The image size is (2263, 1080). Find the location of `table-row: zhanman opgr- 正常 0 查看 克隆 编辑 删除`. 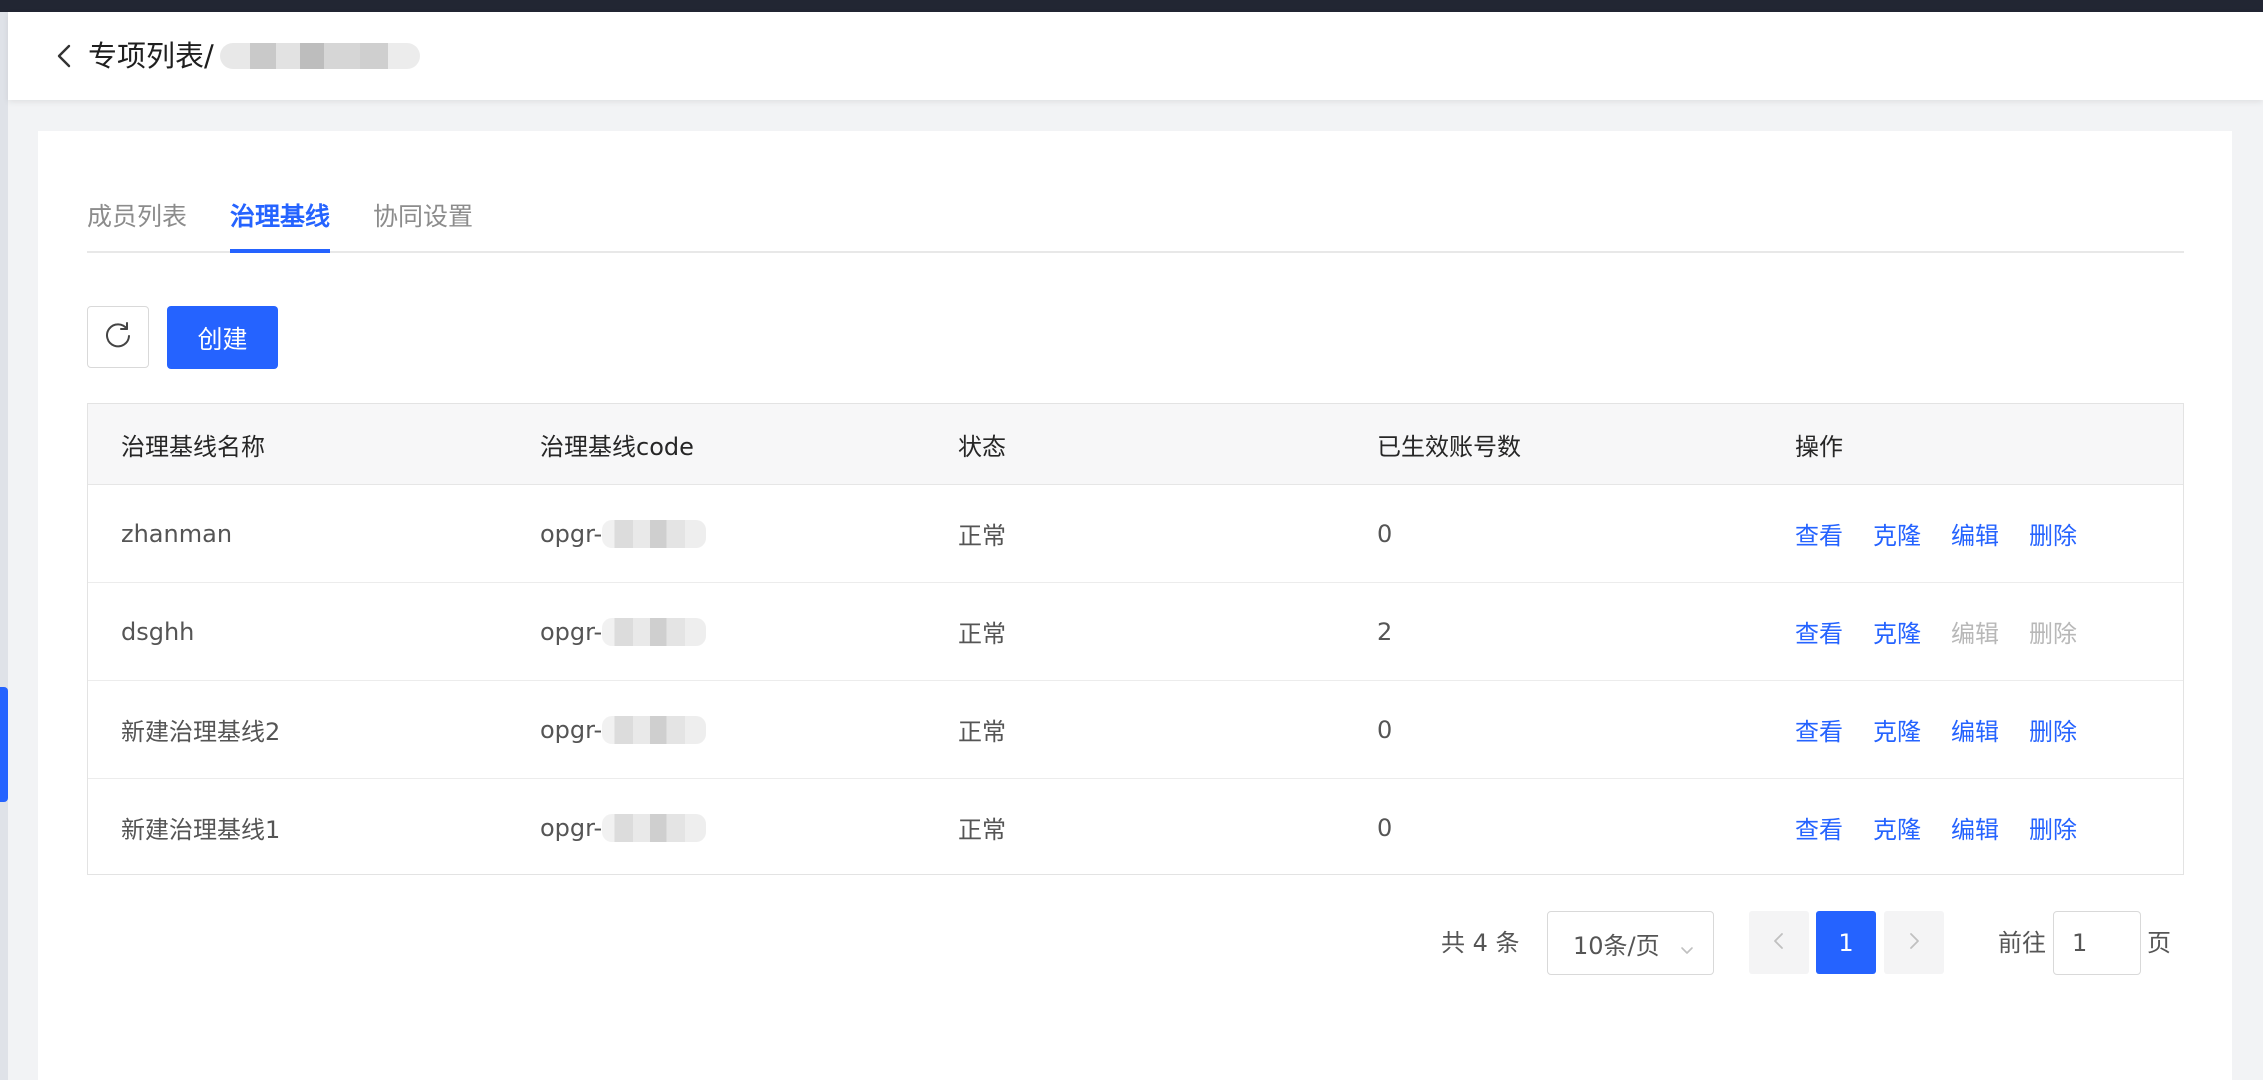

table-row: zhanman opgr- 正常 0 查看 克隆 编辑 删除 is located at coordinates (1135, 534).